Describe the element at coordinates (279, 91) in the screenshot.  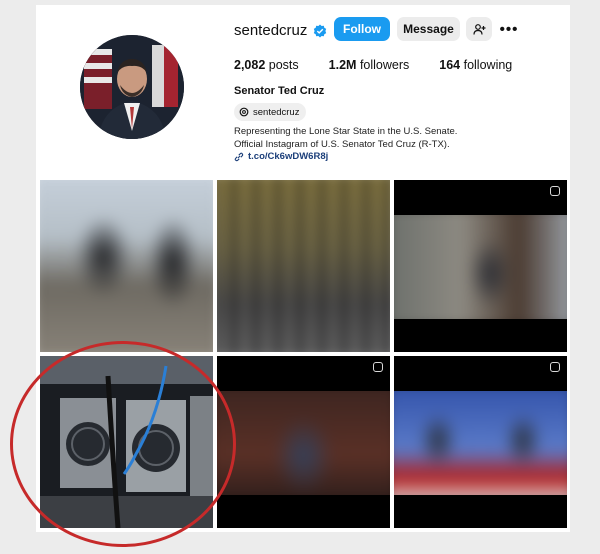
I see `profile-full-name: Senator Ted Cruz` at that location.